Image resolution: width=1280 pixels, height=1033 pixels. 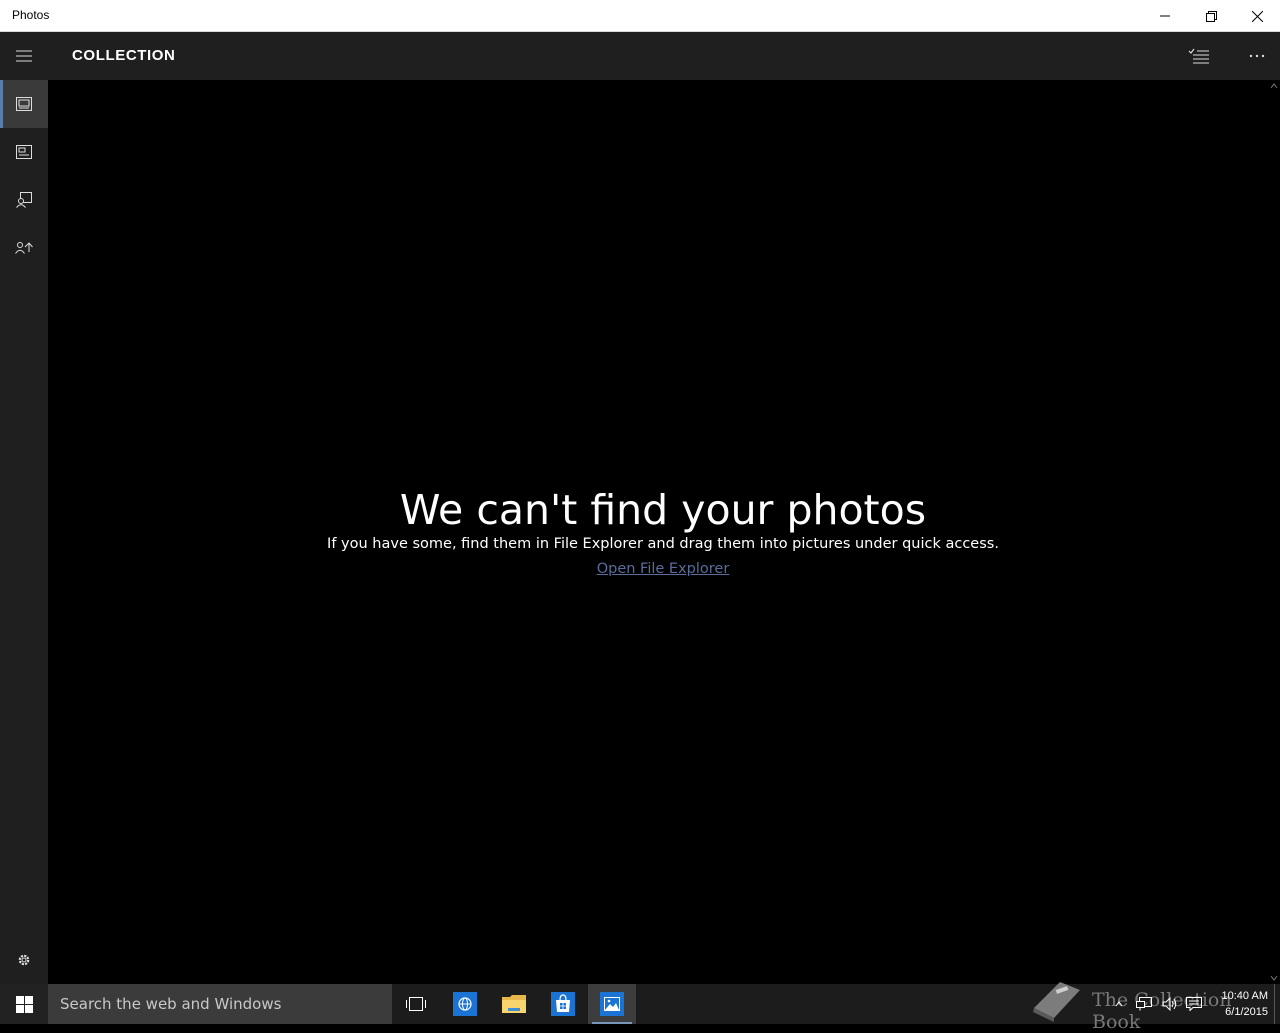 I want to click on windows-logo-icon, so click(x=24, y=1004).